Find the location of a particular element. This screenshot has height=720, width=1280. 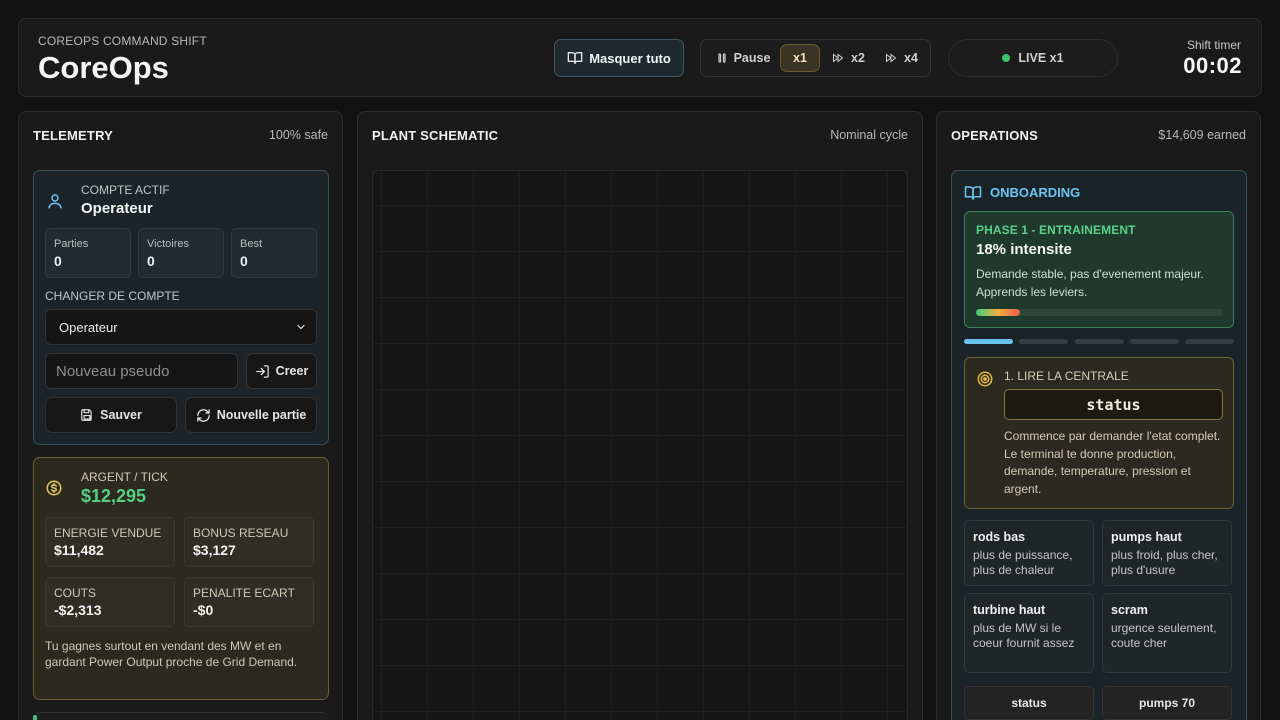

pause-label: Pause is located at coordinates (752, 58).